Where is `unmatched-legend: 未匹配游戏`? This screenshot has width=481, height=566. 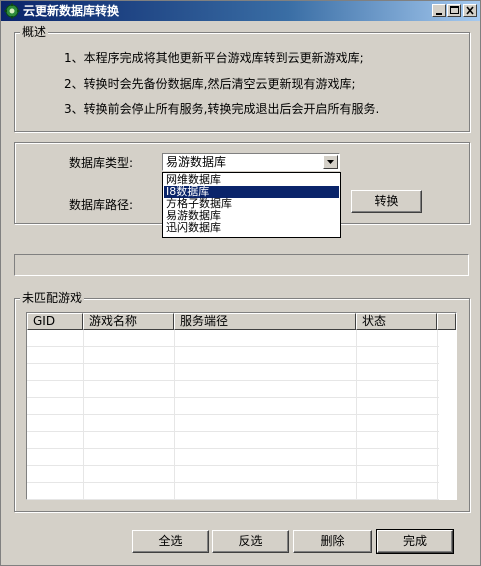 unmatched-legend: 未匹配游戏 is located at coordinates (52, 298).